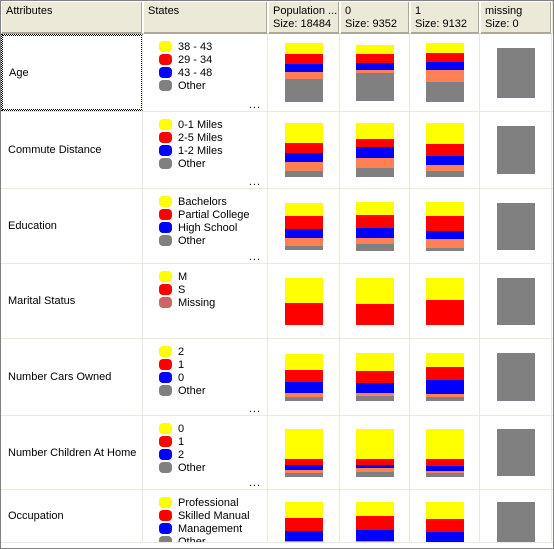 The height and width of the screenshot is (549, 554). What do you see at coordinates (418, 11) in the screenshot?
I see `column-header-title: 1` at bounding box center [418, 11].